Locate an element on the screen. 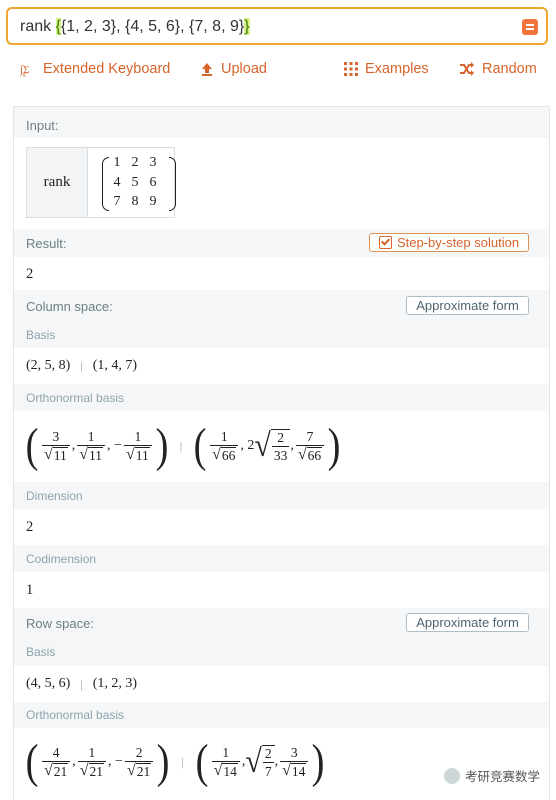 The image size is (556, 800). matrix-cell: 5 is located at coordinates (135, 182).